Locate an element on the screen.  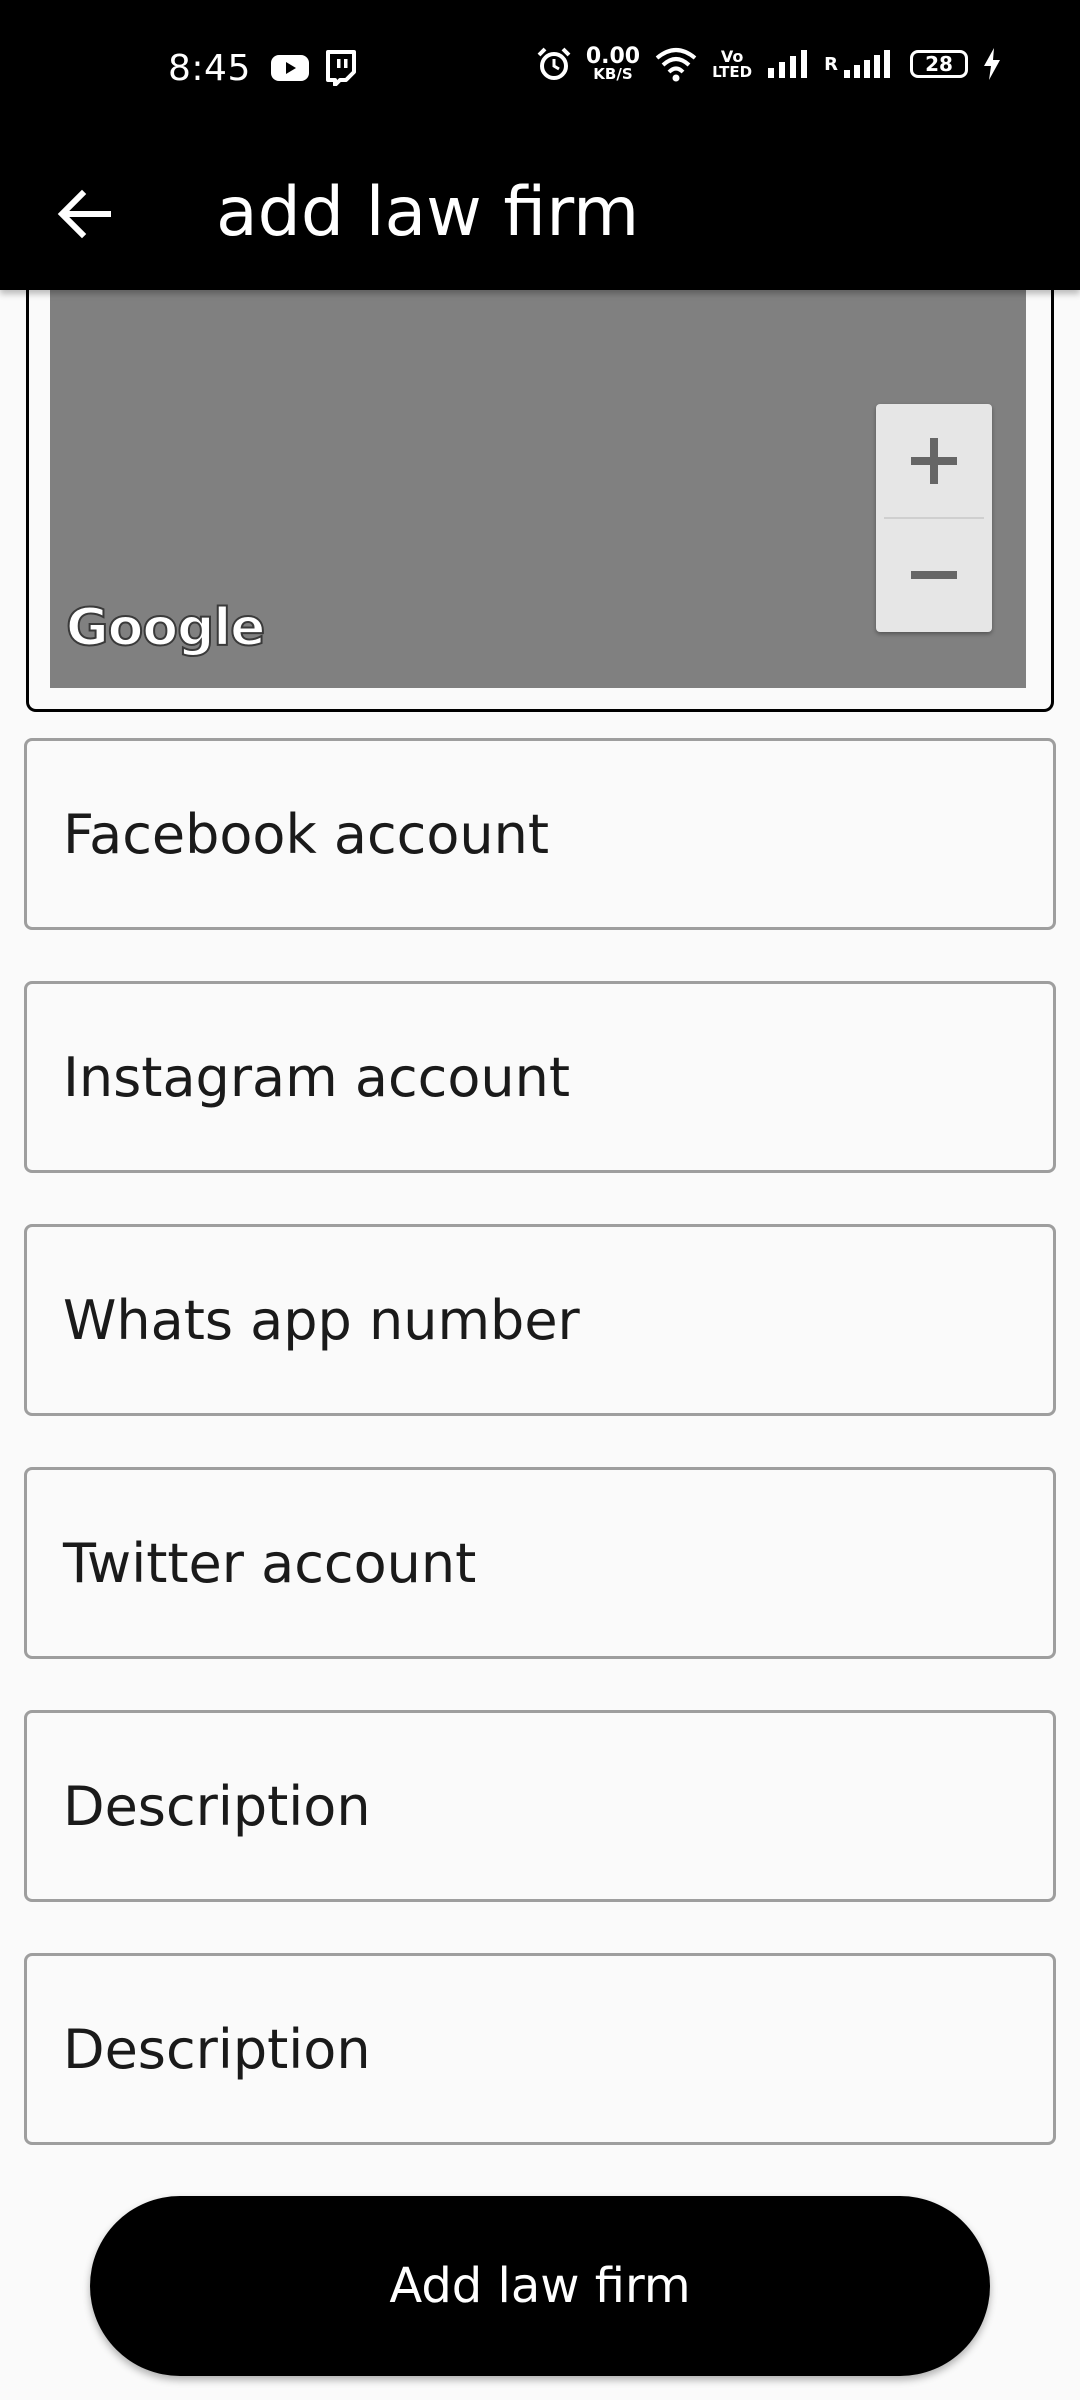
instagram-account-input: Instagram account is located at coordinates (540, 1077).